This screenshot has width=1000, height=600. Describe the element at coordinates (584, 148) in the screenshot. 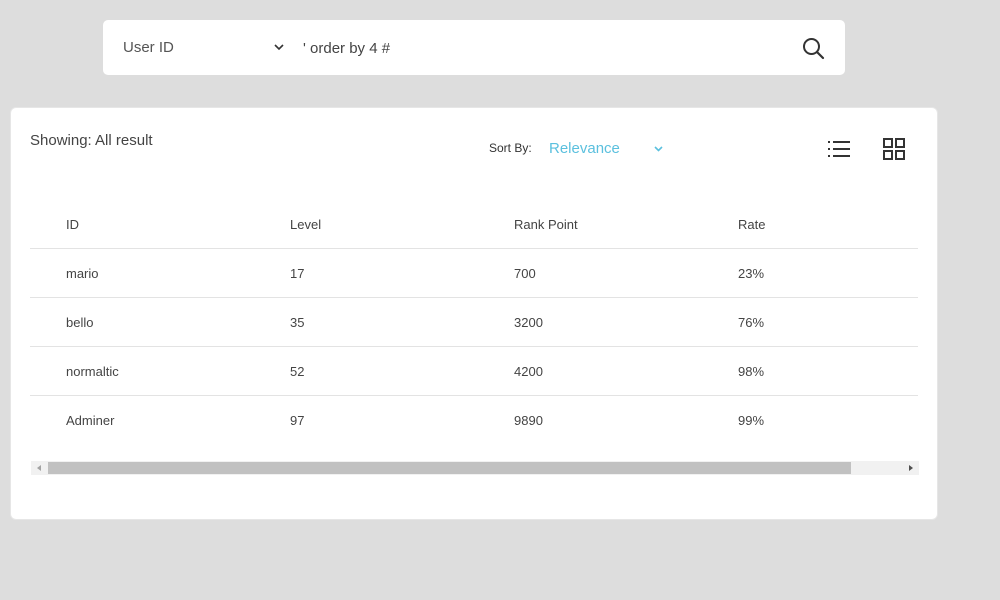

I see `sort-value: Relevance` at that location.